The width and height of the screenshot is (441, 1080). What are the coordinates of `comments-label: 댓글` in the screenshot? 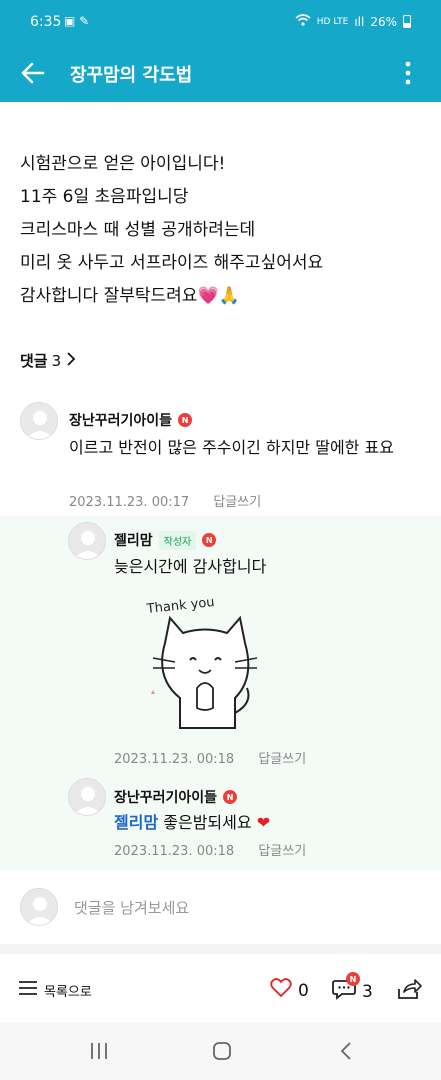 It's located at (34, 361).